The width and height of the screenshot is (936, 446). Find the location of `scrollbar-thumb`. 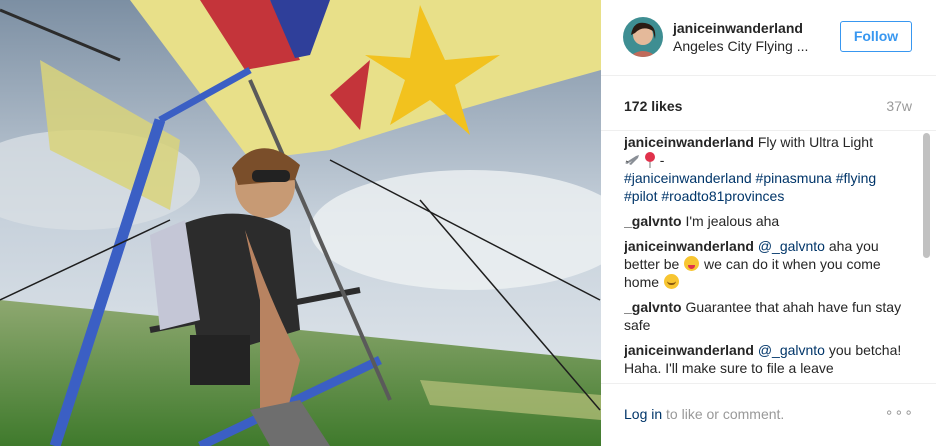

scrollbar-thumb is located at coordinates (926, 195).